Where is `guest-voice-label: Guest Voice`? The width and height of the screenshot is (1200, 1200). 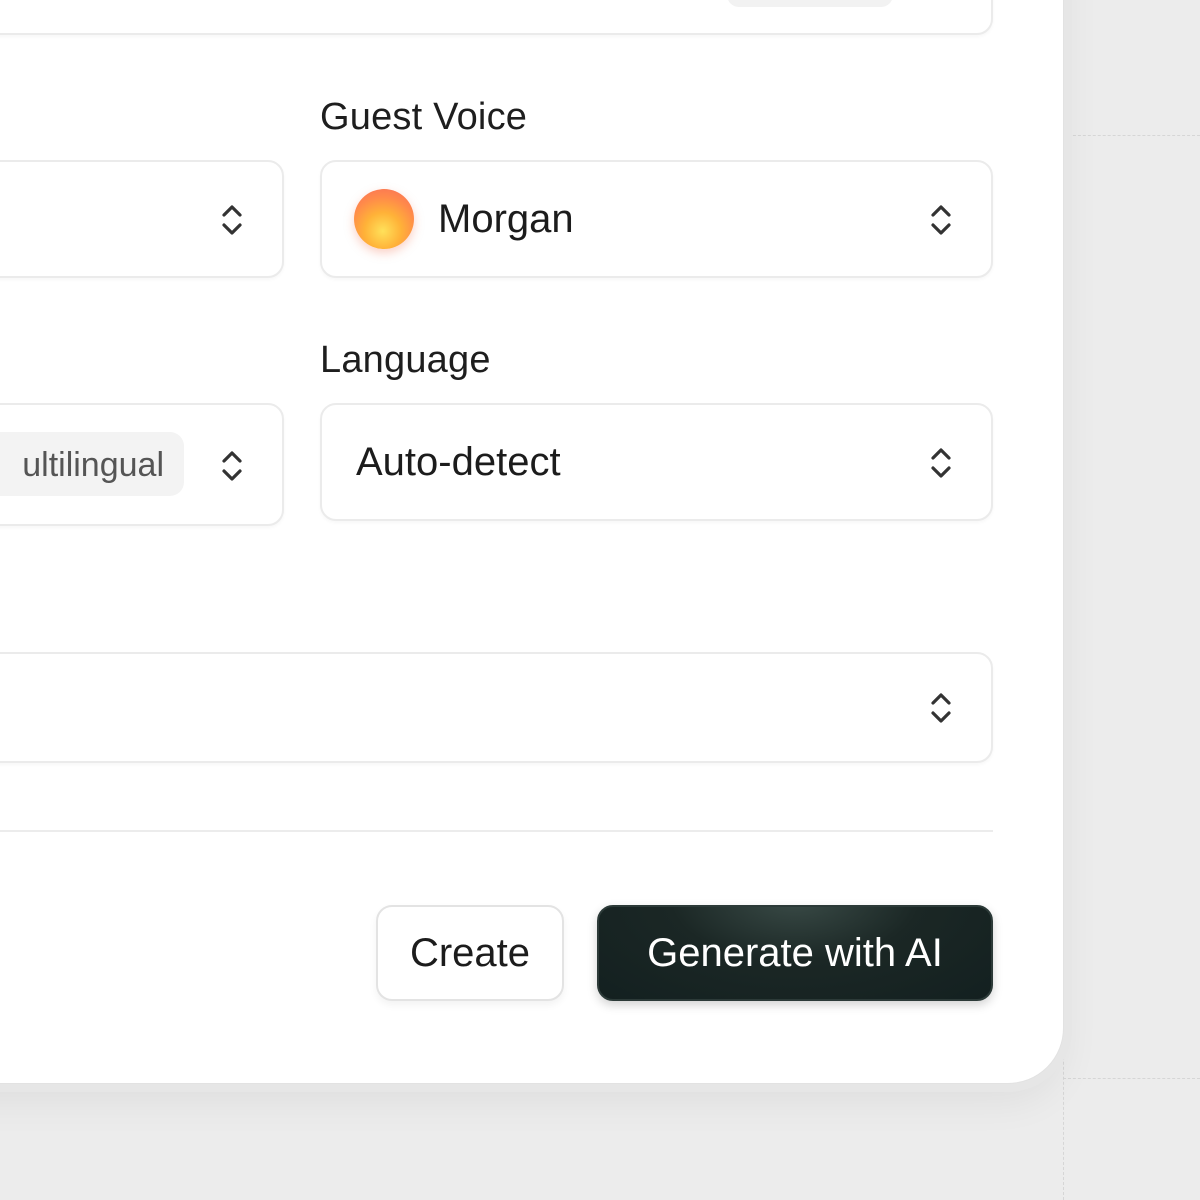 guest-voice-label: Guest Voice is located at coordinates (424, 117).